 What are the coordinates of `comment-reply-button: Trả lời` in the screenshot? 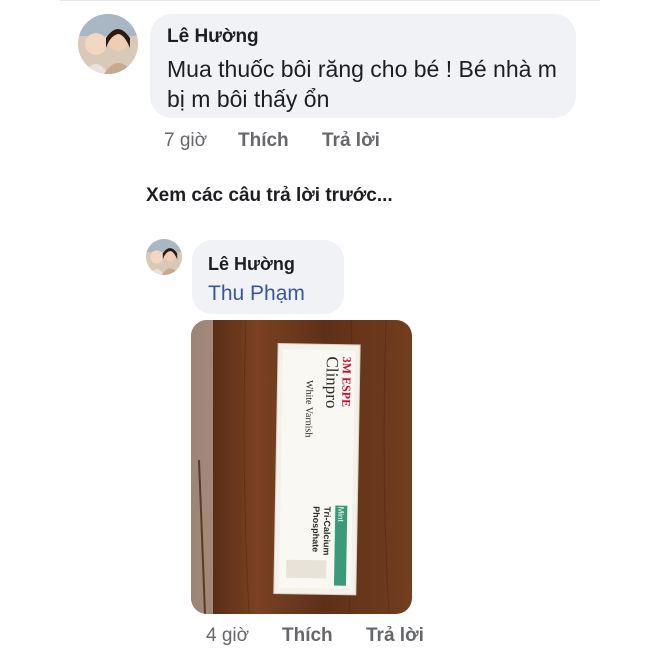 It's located at (351, 141).